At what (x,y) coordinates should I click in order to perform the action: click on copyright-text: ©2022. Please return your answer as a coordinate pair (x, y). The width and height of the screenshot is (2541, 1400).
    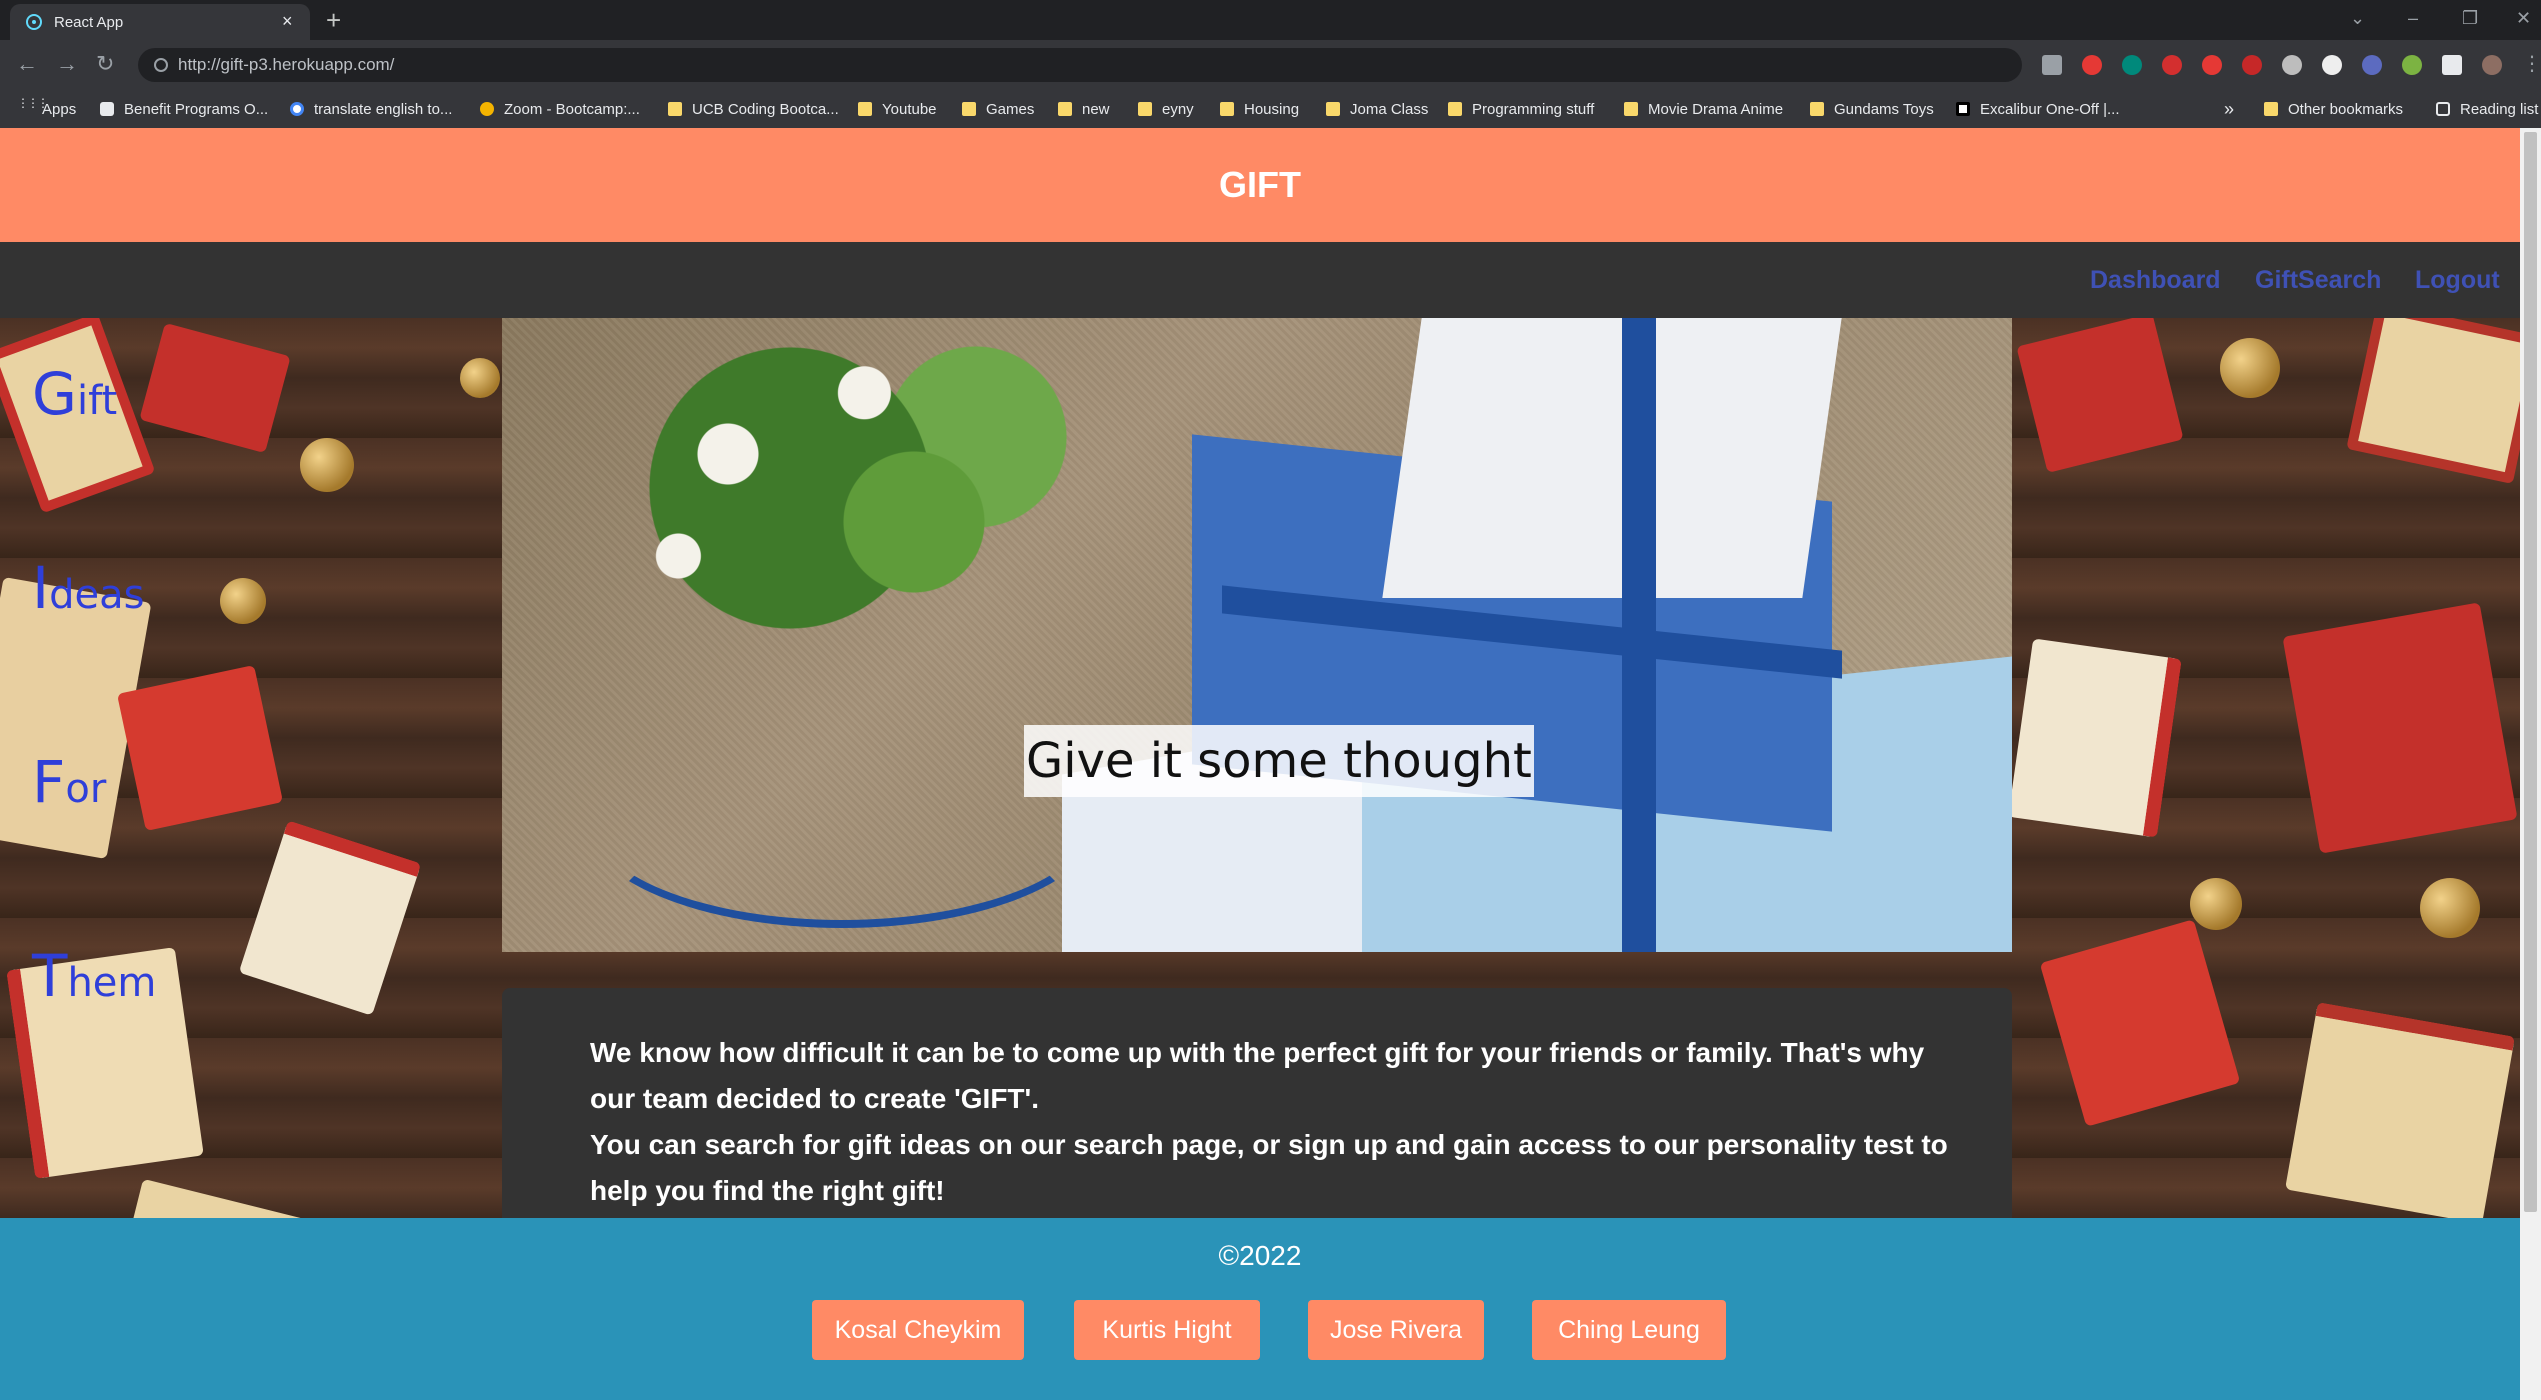
    Looking at the image, I should click on (1260, 1255).